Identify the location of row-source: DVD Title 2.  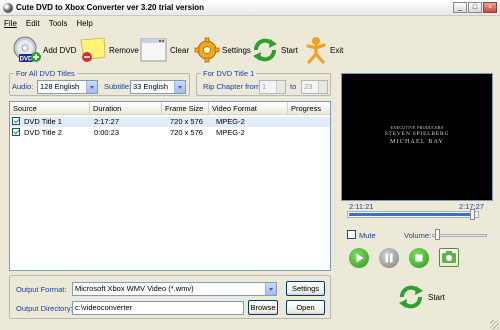
(43, 132).